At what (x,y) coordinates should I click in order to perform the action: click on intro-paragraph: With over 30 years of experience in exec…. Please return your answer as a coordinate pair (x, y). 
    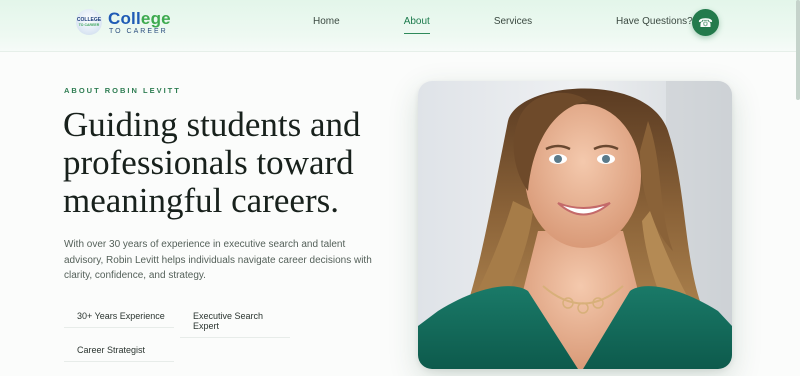
    Looking at the image, I should click on (218, 260).